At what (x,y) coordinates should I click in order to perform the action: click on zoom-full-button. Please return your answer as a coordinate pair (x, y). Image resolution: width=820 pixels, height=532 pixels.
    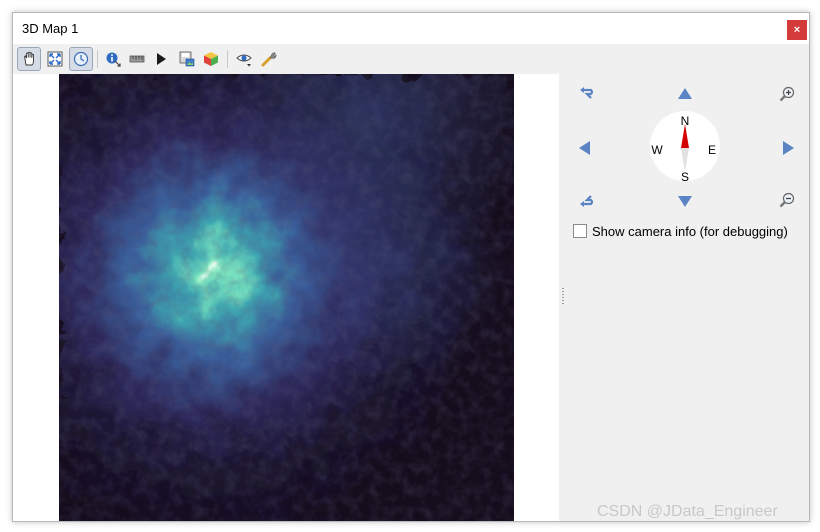
    Looking at the image, I should click on (55, 59).